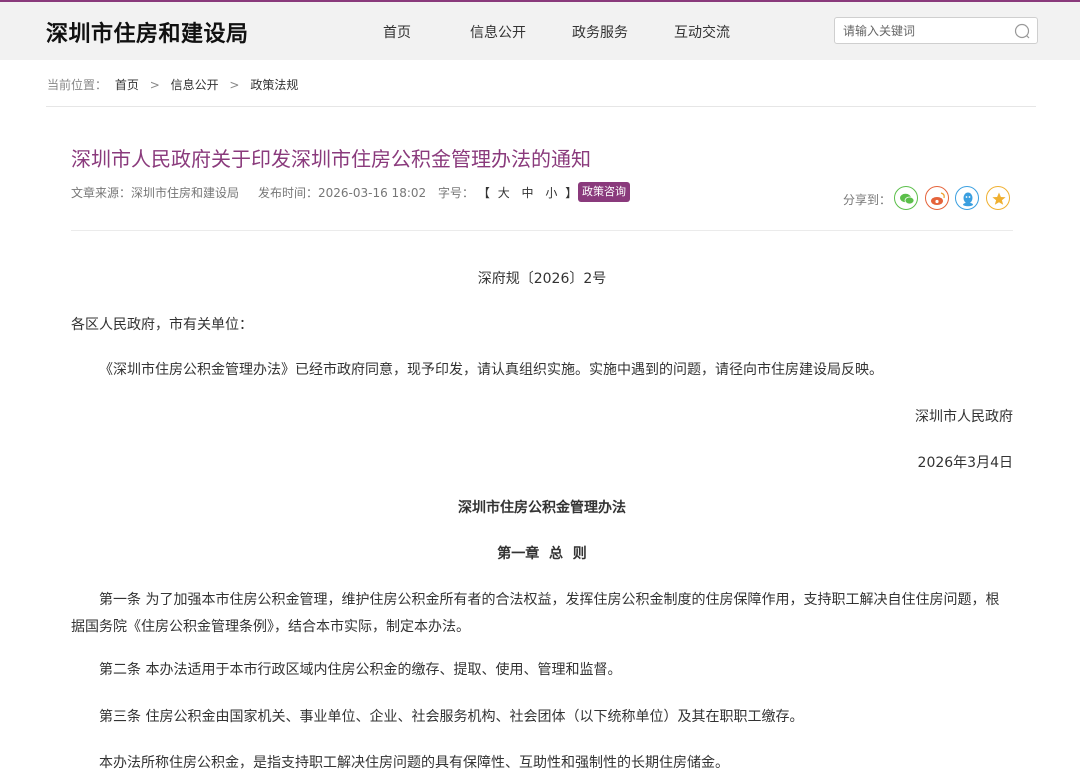  What do you see at coordinates (504, 193) in the screenshot?
I see `font-size-large-button: 大` at bounding box center [504, 193].